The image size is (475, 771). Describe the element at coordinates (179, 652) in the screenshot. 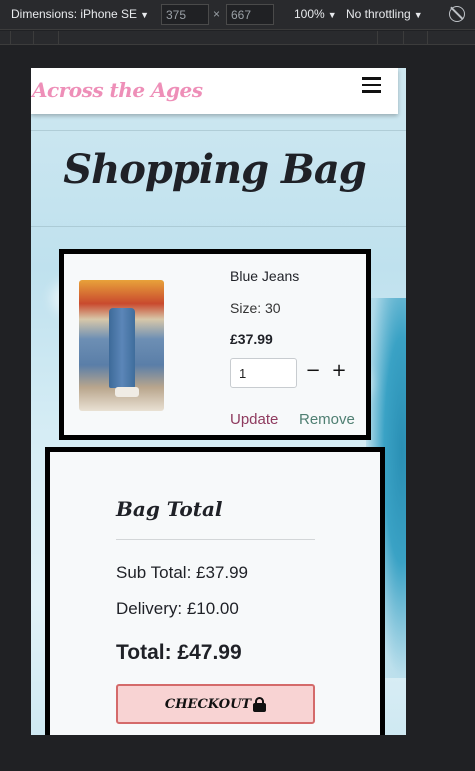

I see `grand-total-text: Total: £47.99` at that location.